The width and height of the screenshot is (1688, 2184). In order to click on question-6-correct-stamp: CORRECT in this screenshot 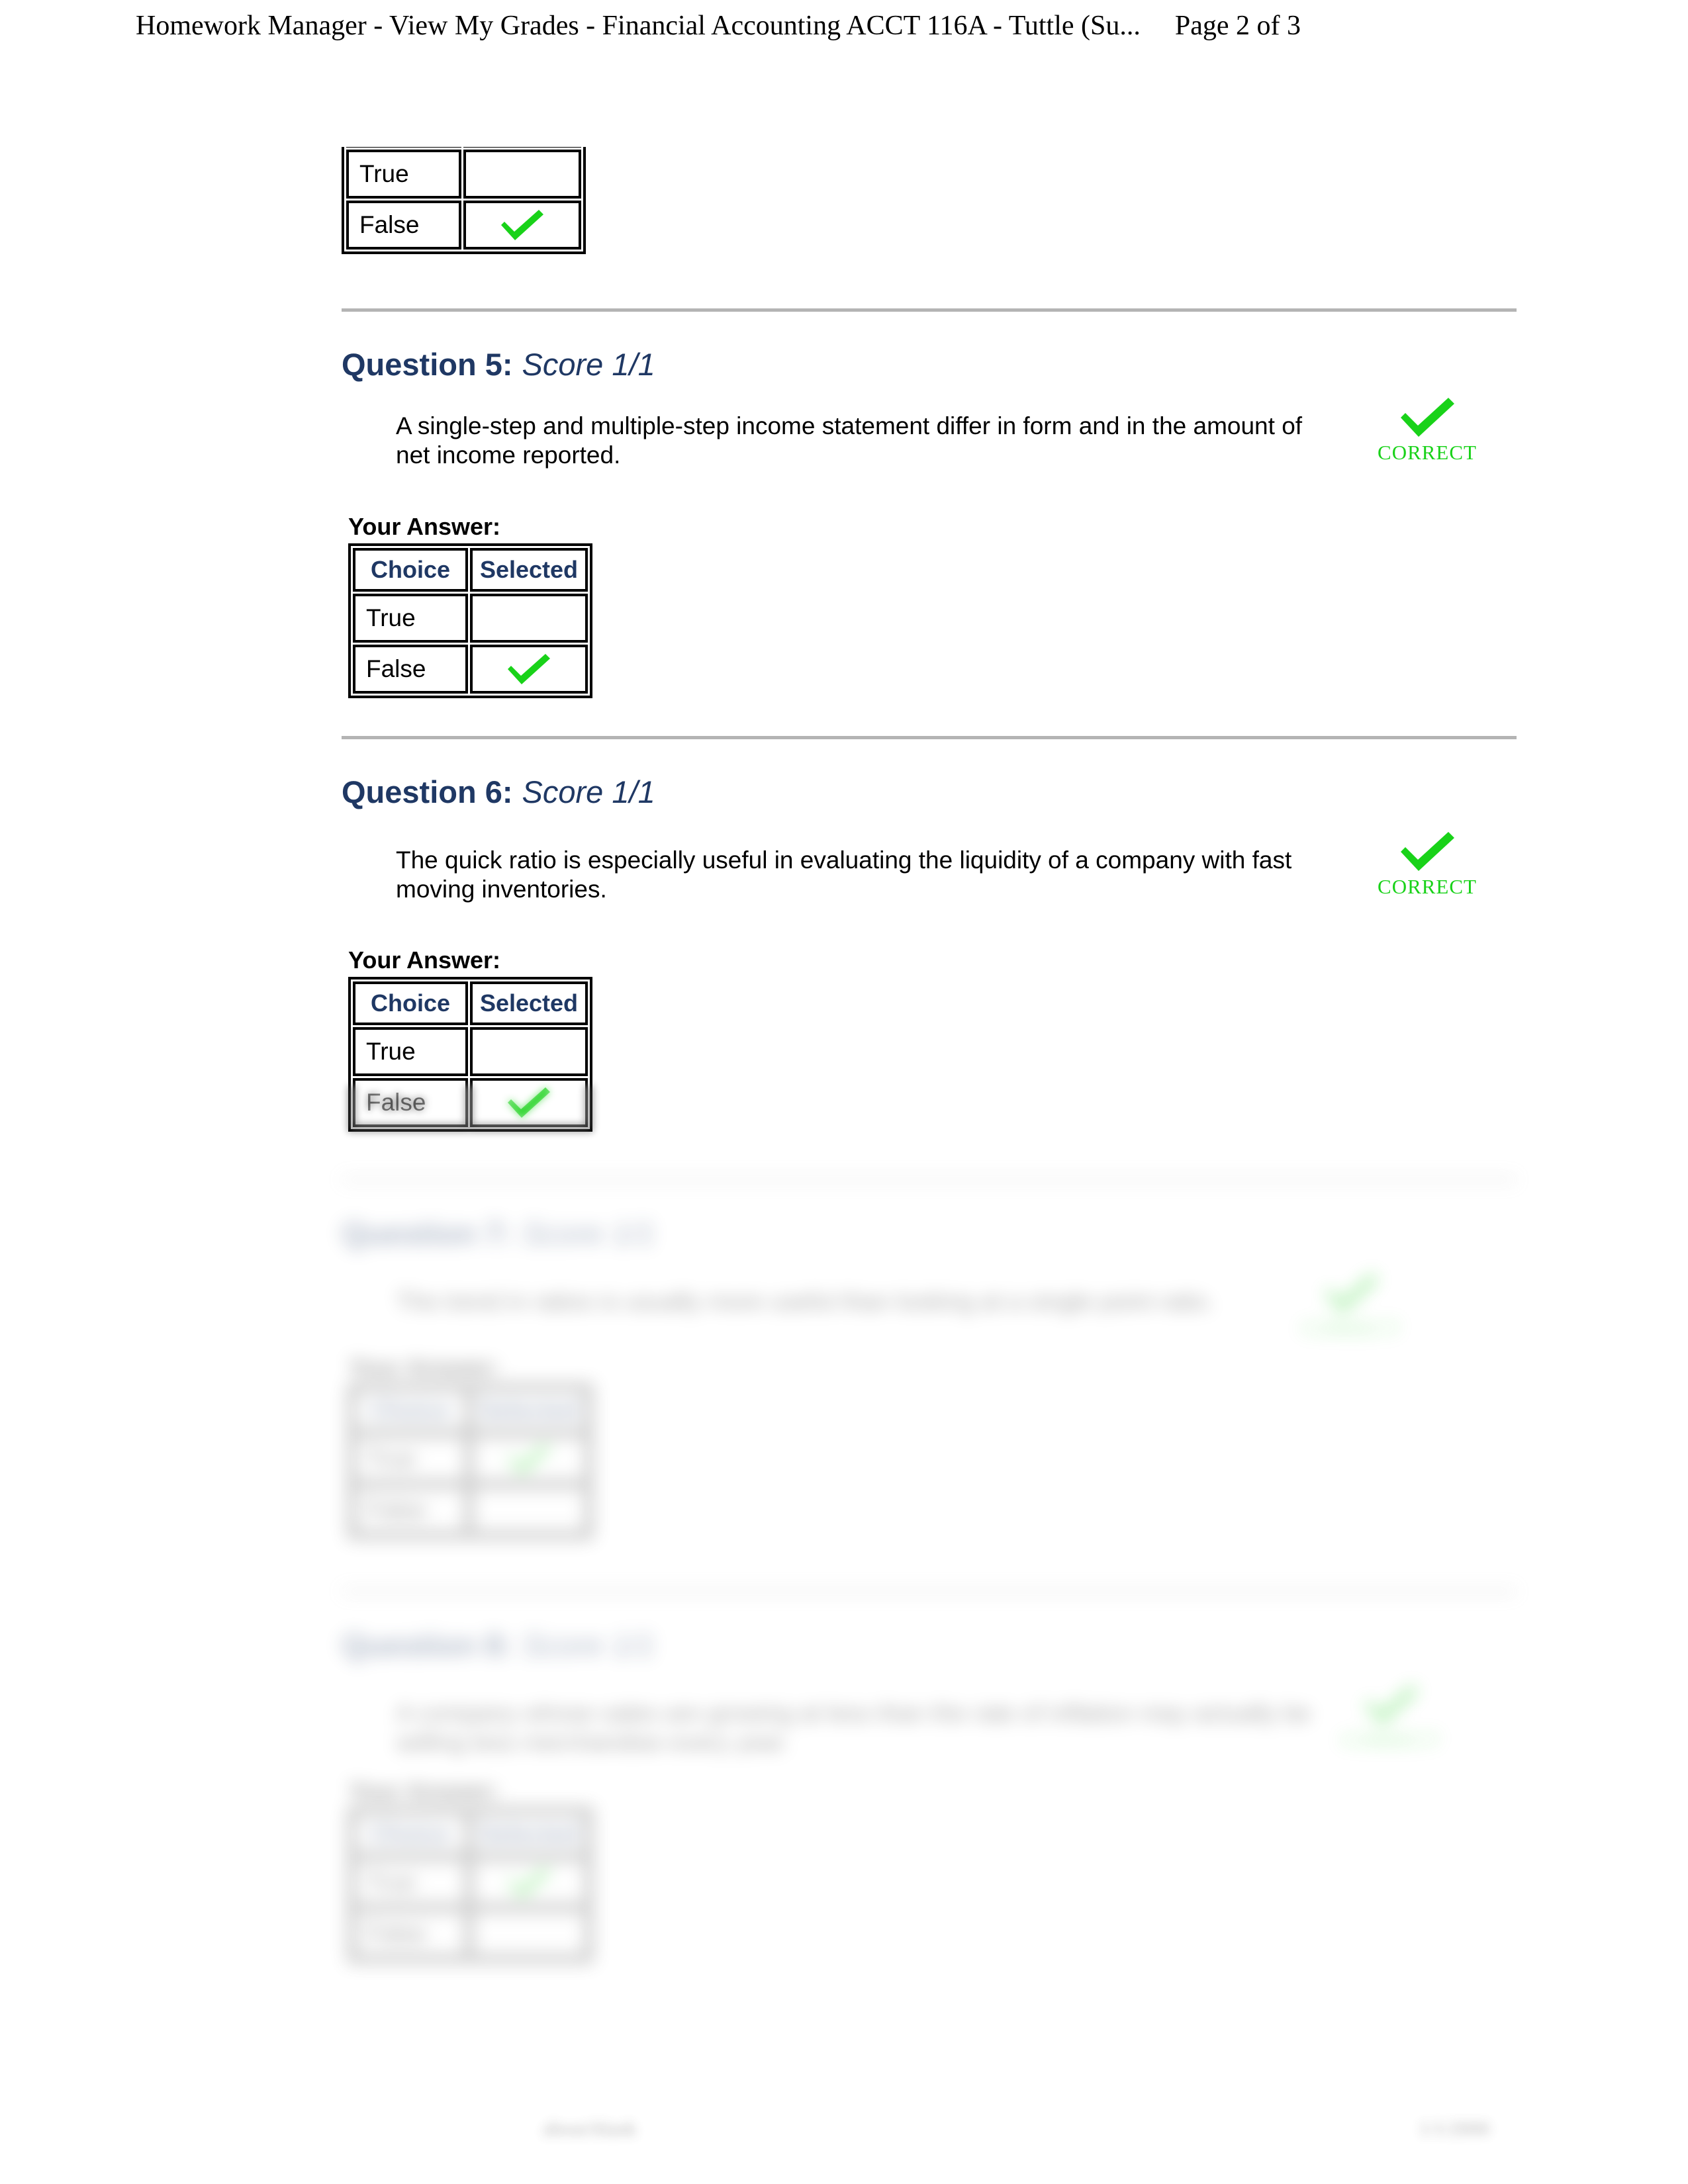, I will do `click(1427, 864)`.